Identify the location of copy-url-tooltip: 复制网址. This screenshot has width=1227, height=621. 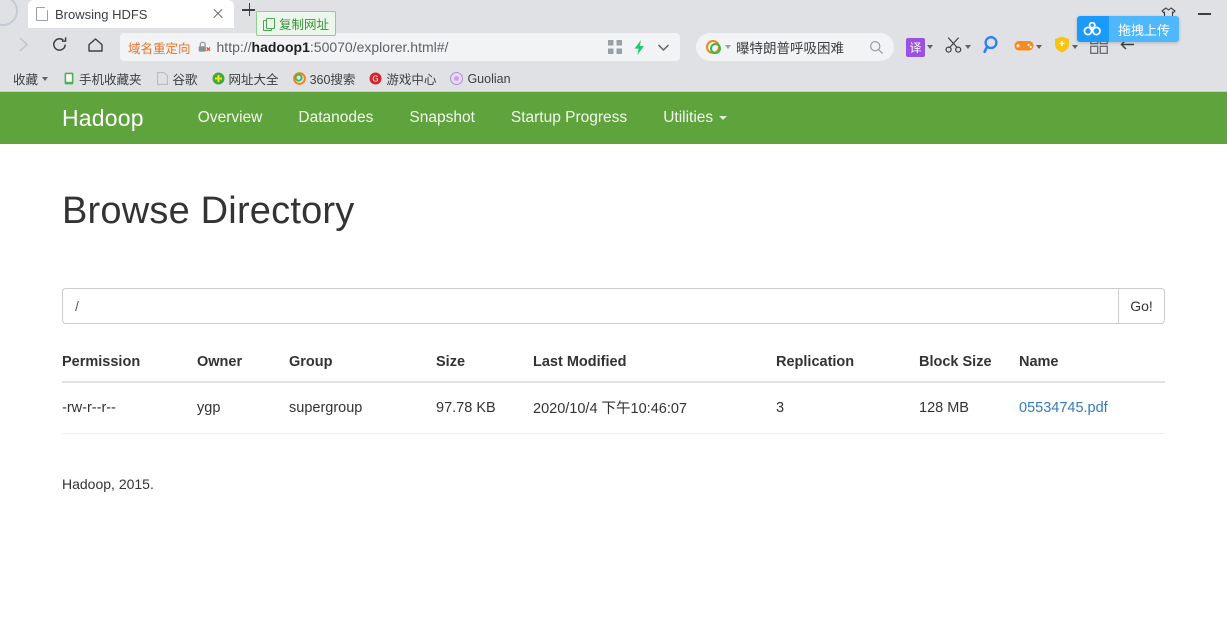
(296, 23).